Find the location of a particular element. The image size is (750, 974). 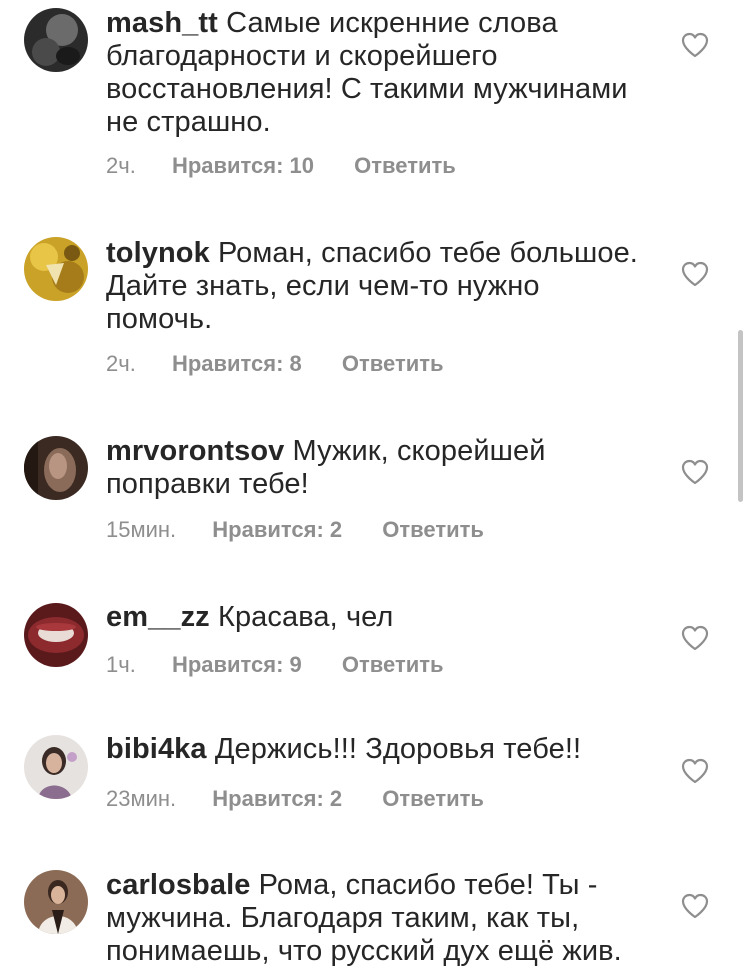

comment-meta: 23мин. Нравится: 2 Ответить is located at coordinates (295, 799).